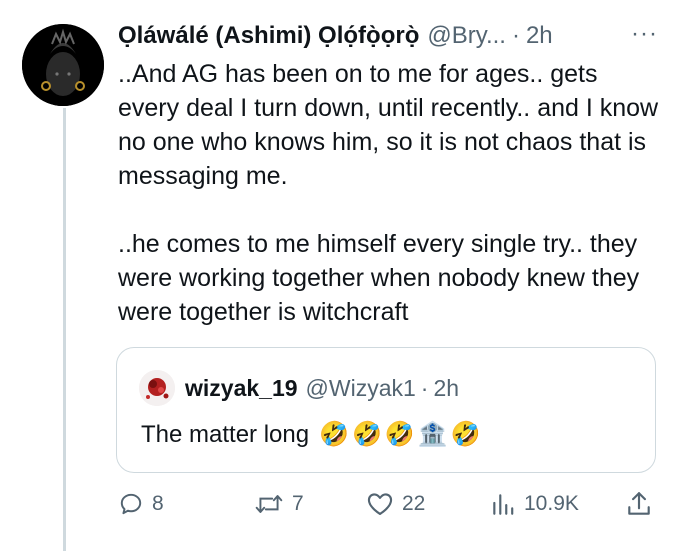 Image resolution: width=678 pixels, height=551 pixels. Describe the element at coordinates (269, 504) in the screenshot. I see `retweet-icon` at that location.